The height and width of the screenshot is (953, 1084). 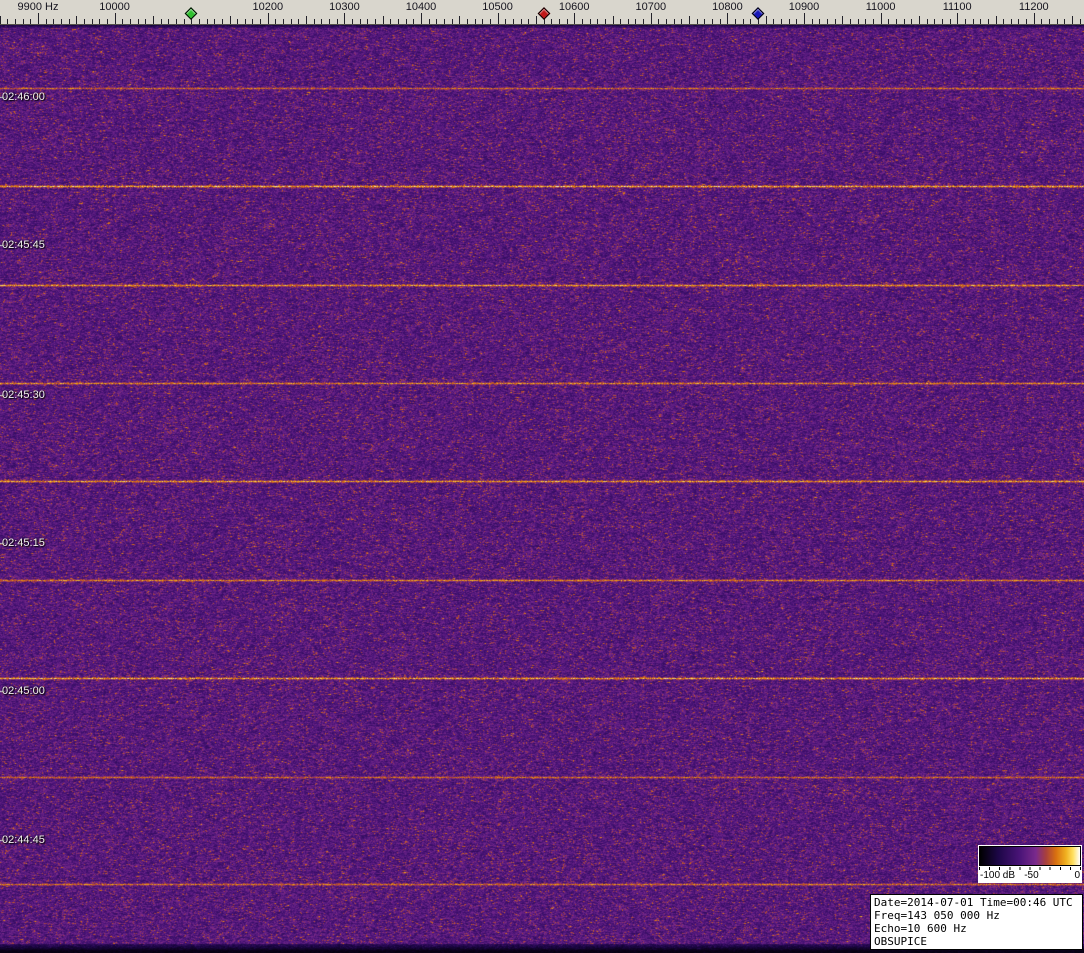 What do you see at coordinates (998, 875) in the screenshot?
I see `legend-min-label: -100 dB` at bounding box center [998, 875].